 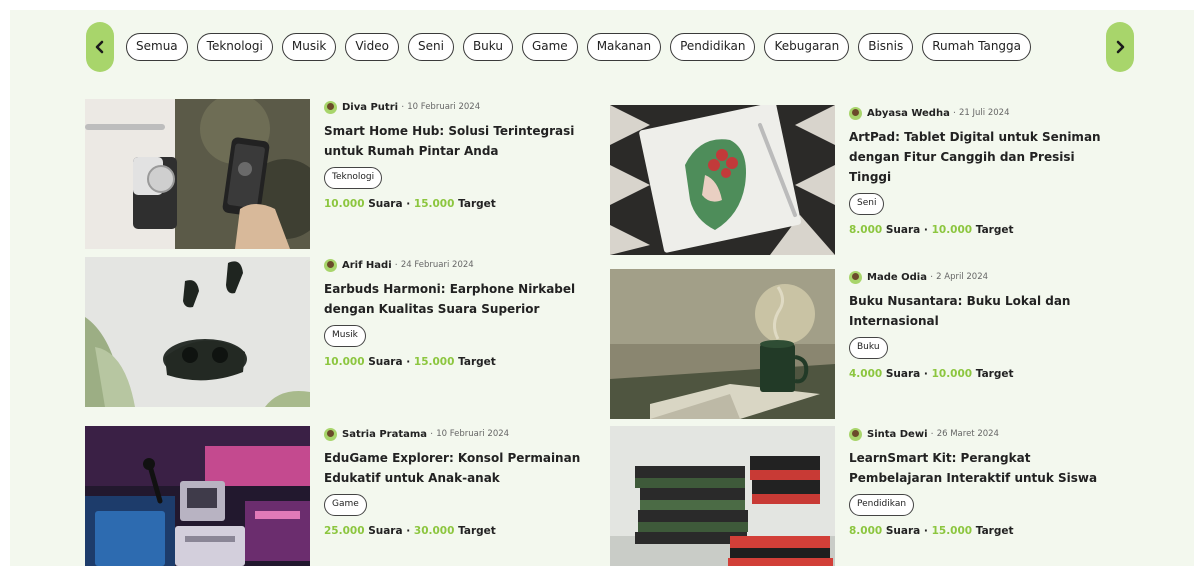 I want to click on campaign-meta: Satria Pratama · 10 Februari 2024, so click(x=454, y=434).